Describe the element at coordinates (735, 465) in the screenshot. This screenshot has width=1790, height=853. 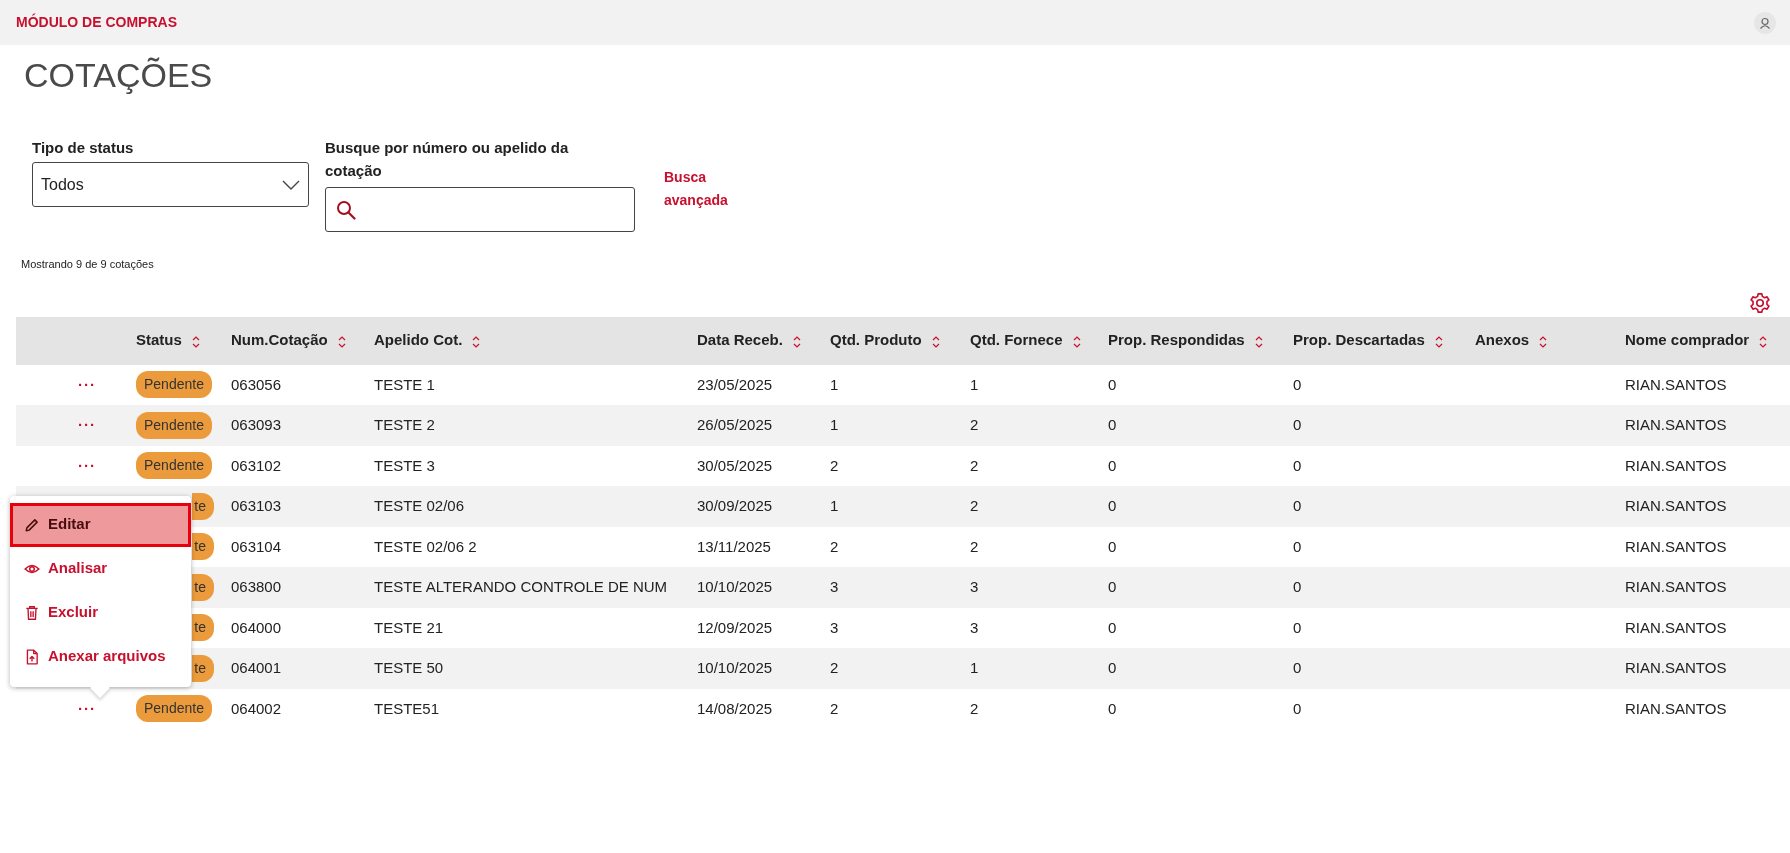
I see `table-cell: 30/05/2025` at that location.